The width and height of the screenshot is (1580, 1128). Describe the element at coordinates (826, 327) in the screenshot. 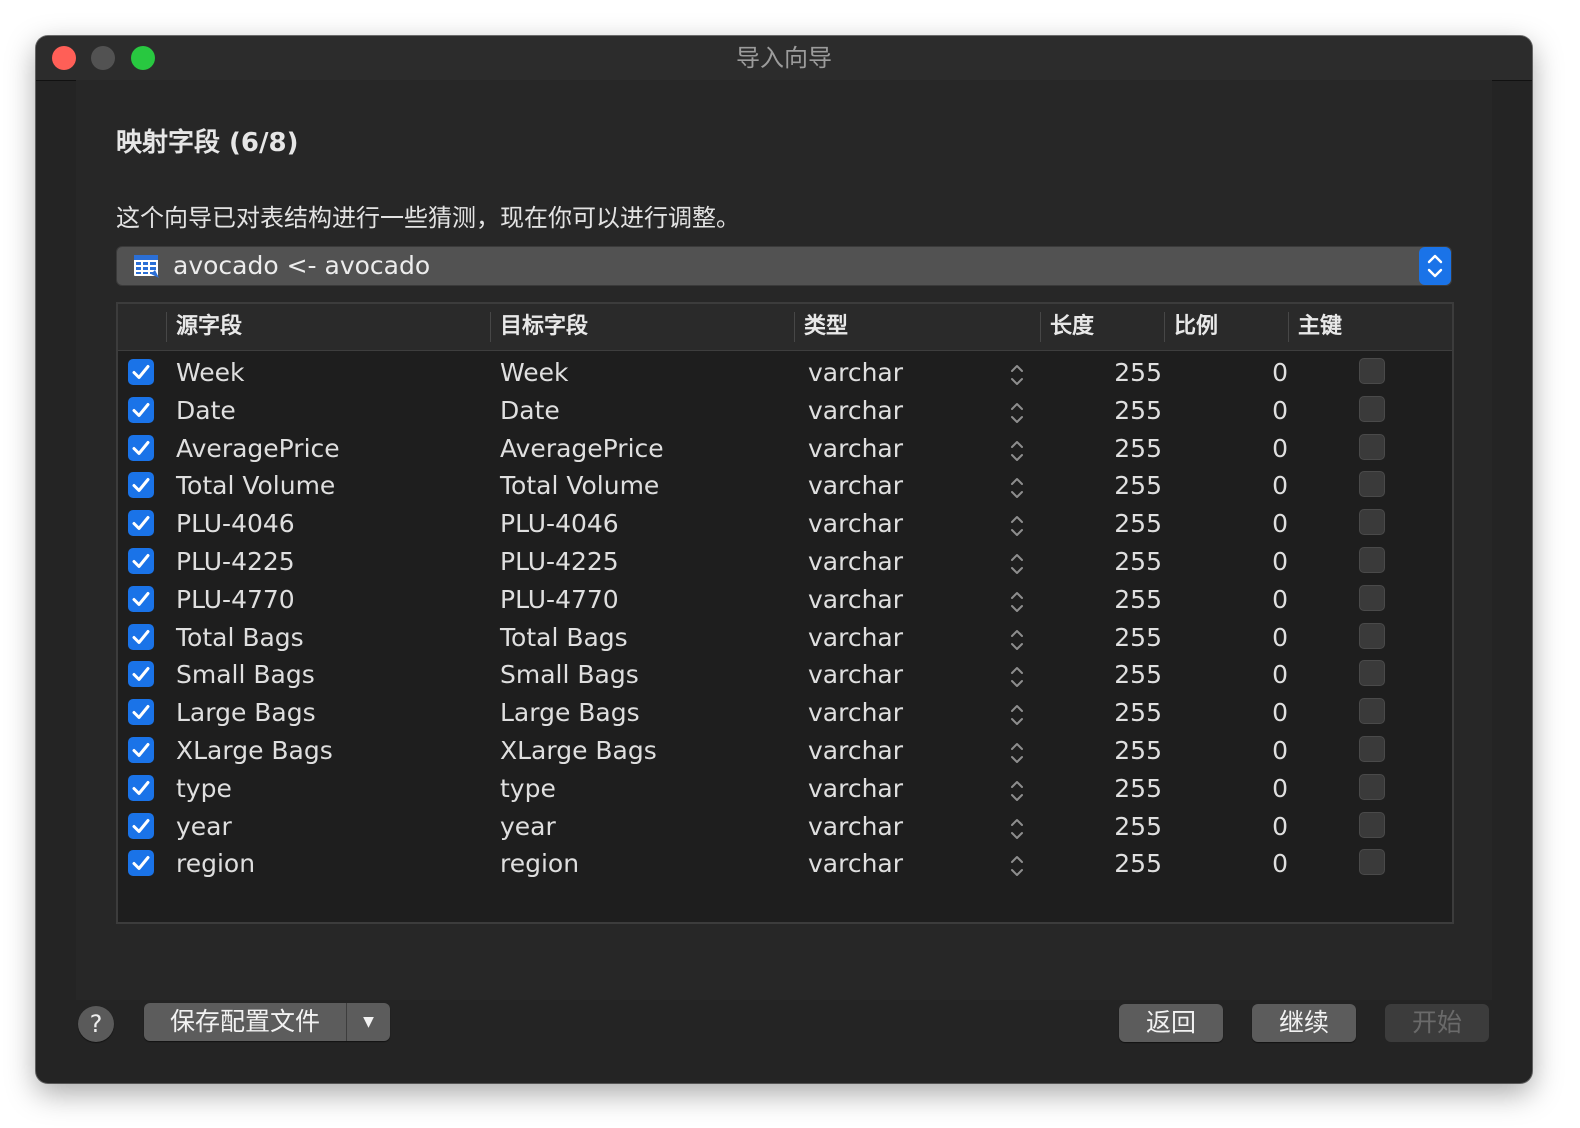

I see `column-header-type: 类型` at that location.